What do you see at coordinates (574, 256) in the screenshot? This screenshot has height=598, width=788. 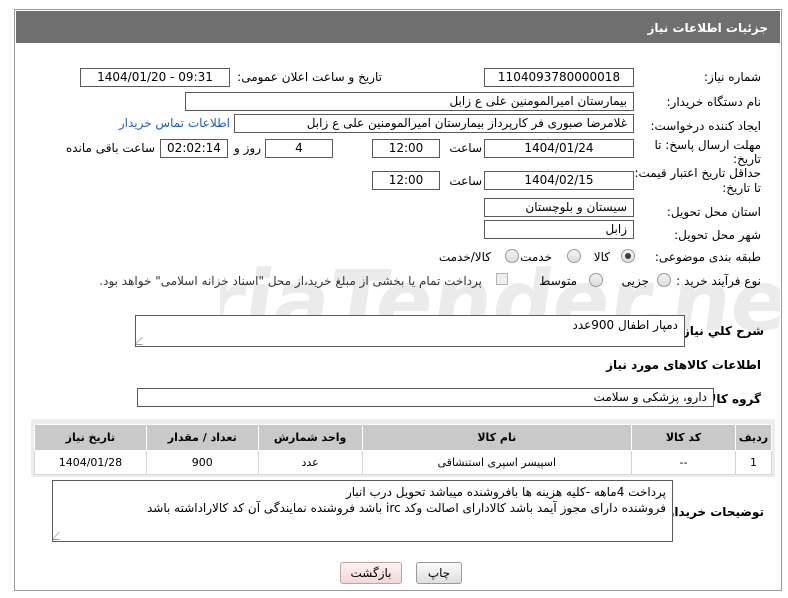 I see `category-radio-service` at bounding box center [574, 256].